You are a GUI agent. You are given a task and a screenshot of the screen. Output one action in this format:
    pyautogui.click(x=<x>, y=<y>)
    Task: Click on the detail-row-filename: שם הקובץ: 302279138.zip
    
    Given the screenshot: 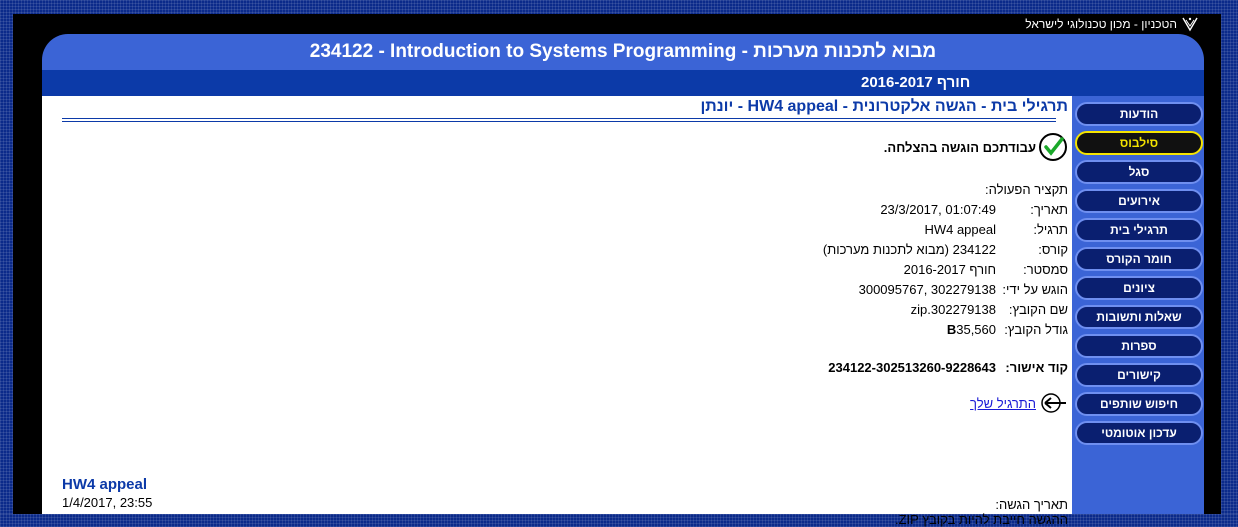 What is the action you would take?
    pyautogui.click(x=968, y=310)
    